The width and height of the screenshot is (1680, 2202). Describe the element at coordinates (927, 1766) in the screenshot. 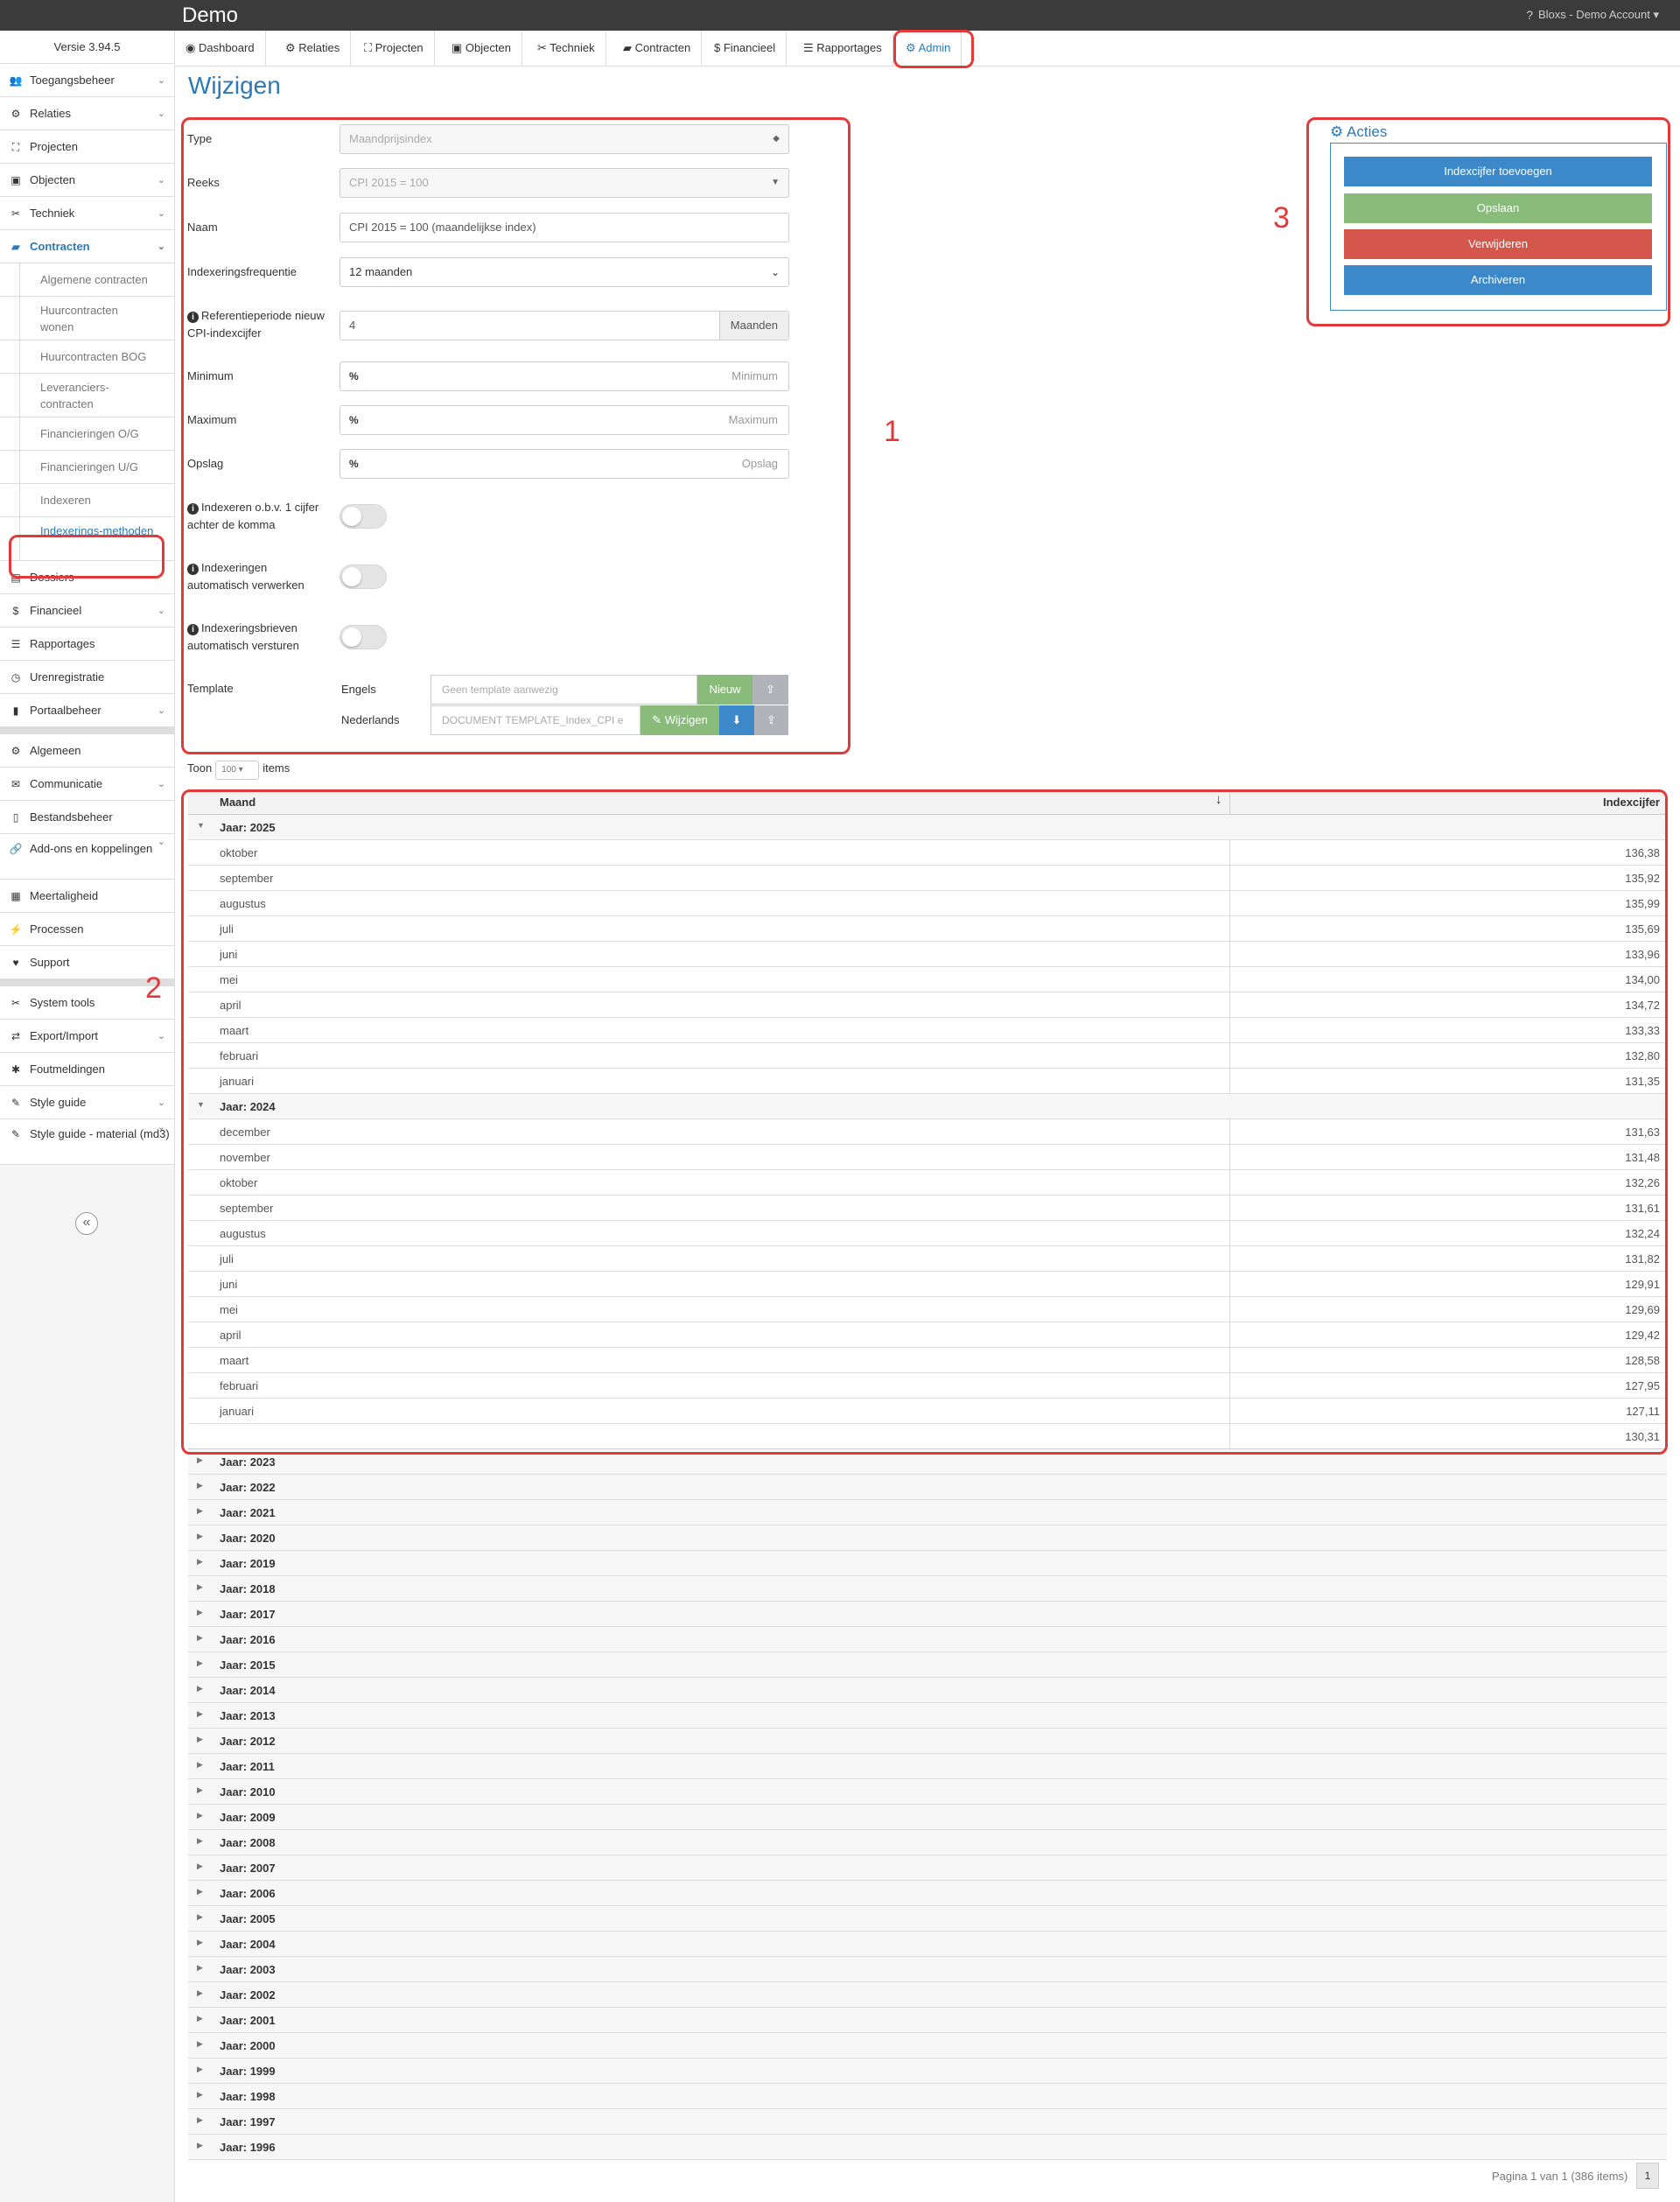

I see `group-row: ▶ Jaar: 2011` at that location.